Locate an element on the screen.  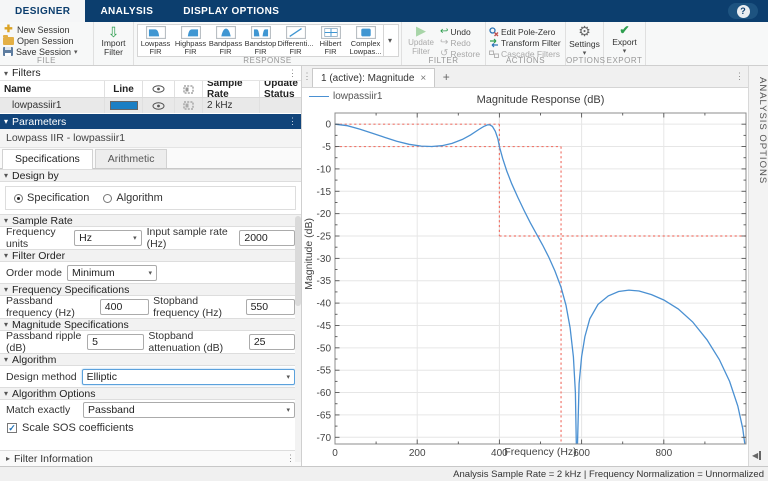
passband-ripple-field: 5 is located at coordinates (116, 342).